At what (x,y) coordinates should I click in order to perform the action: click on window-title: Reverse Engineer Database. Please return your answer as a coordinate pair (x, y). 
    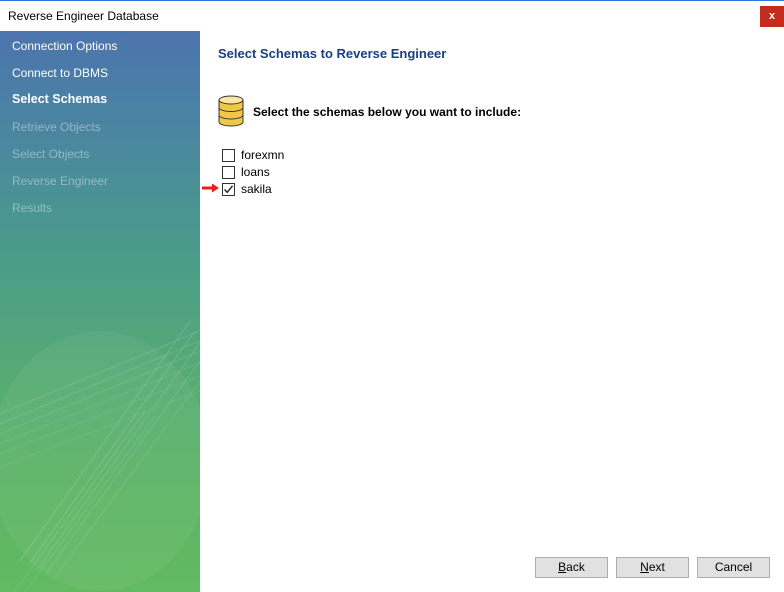
    Looking at the image, I should click on (83, 16).